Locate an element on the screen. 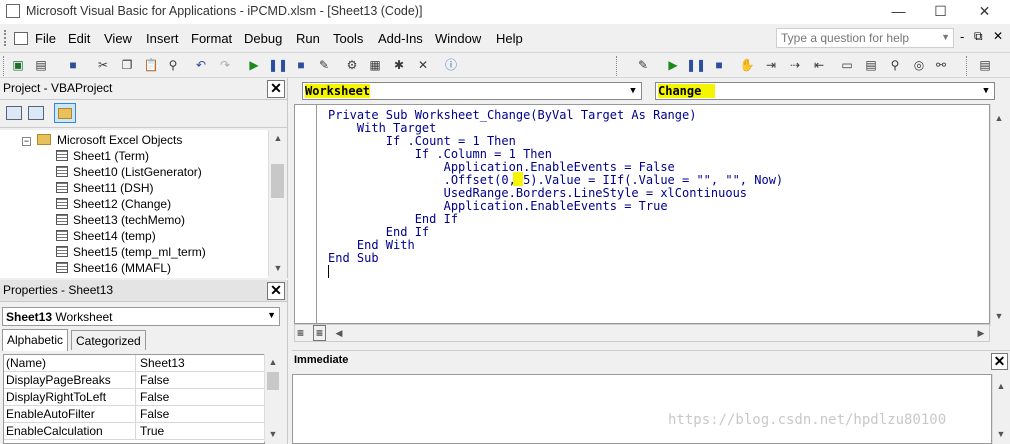  tree-item-sheet12: Sheet12 (Change) is located at coordinates (113, 204).